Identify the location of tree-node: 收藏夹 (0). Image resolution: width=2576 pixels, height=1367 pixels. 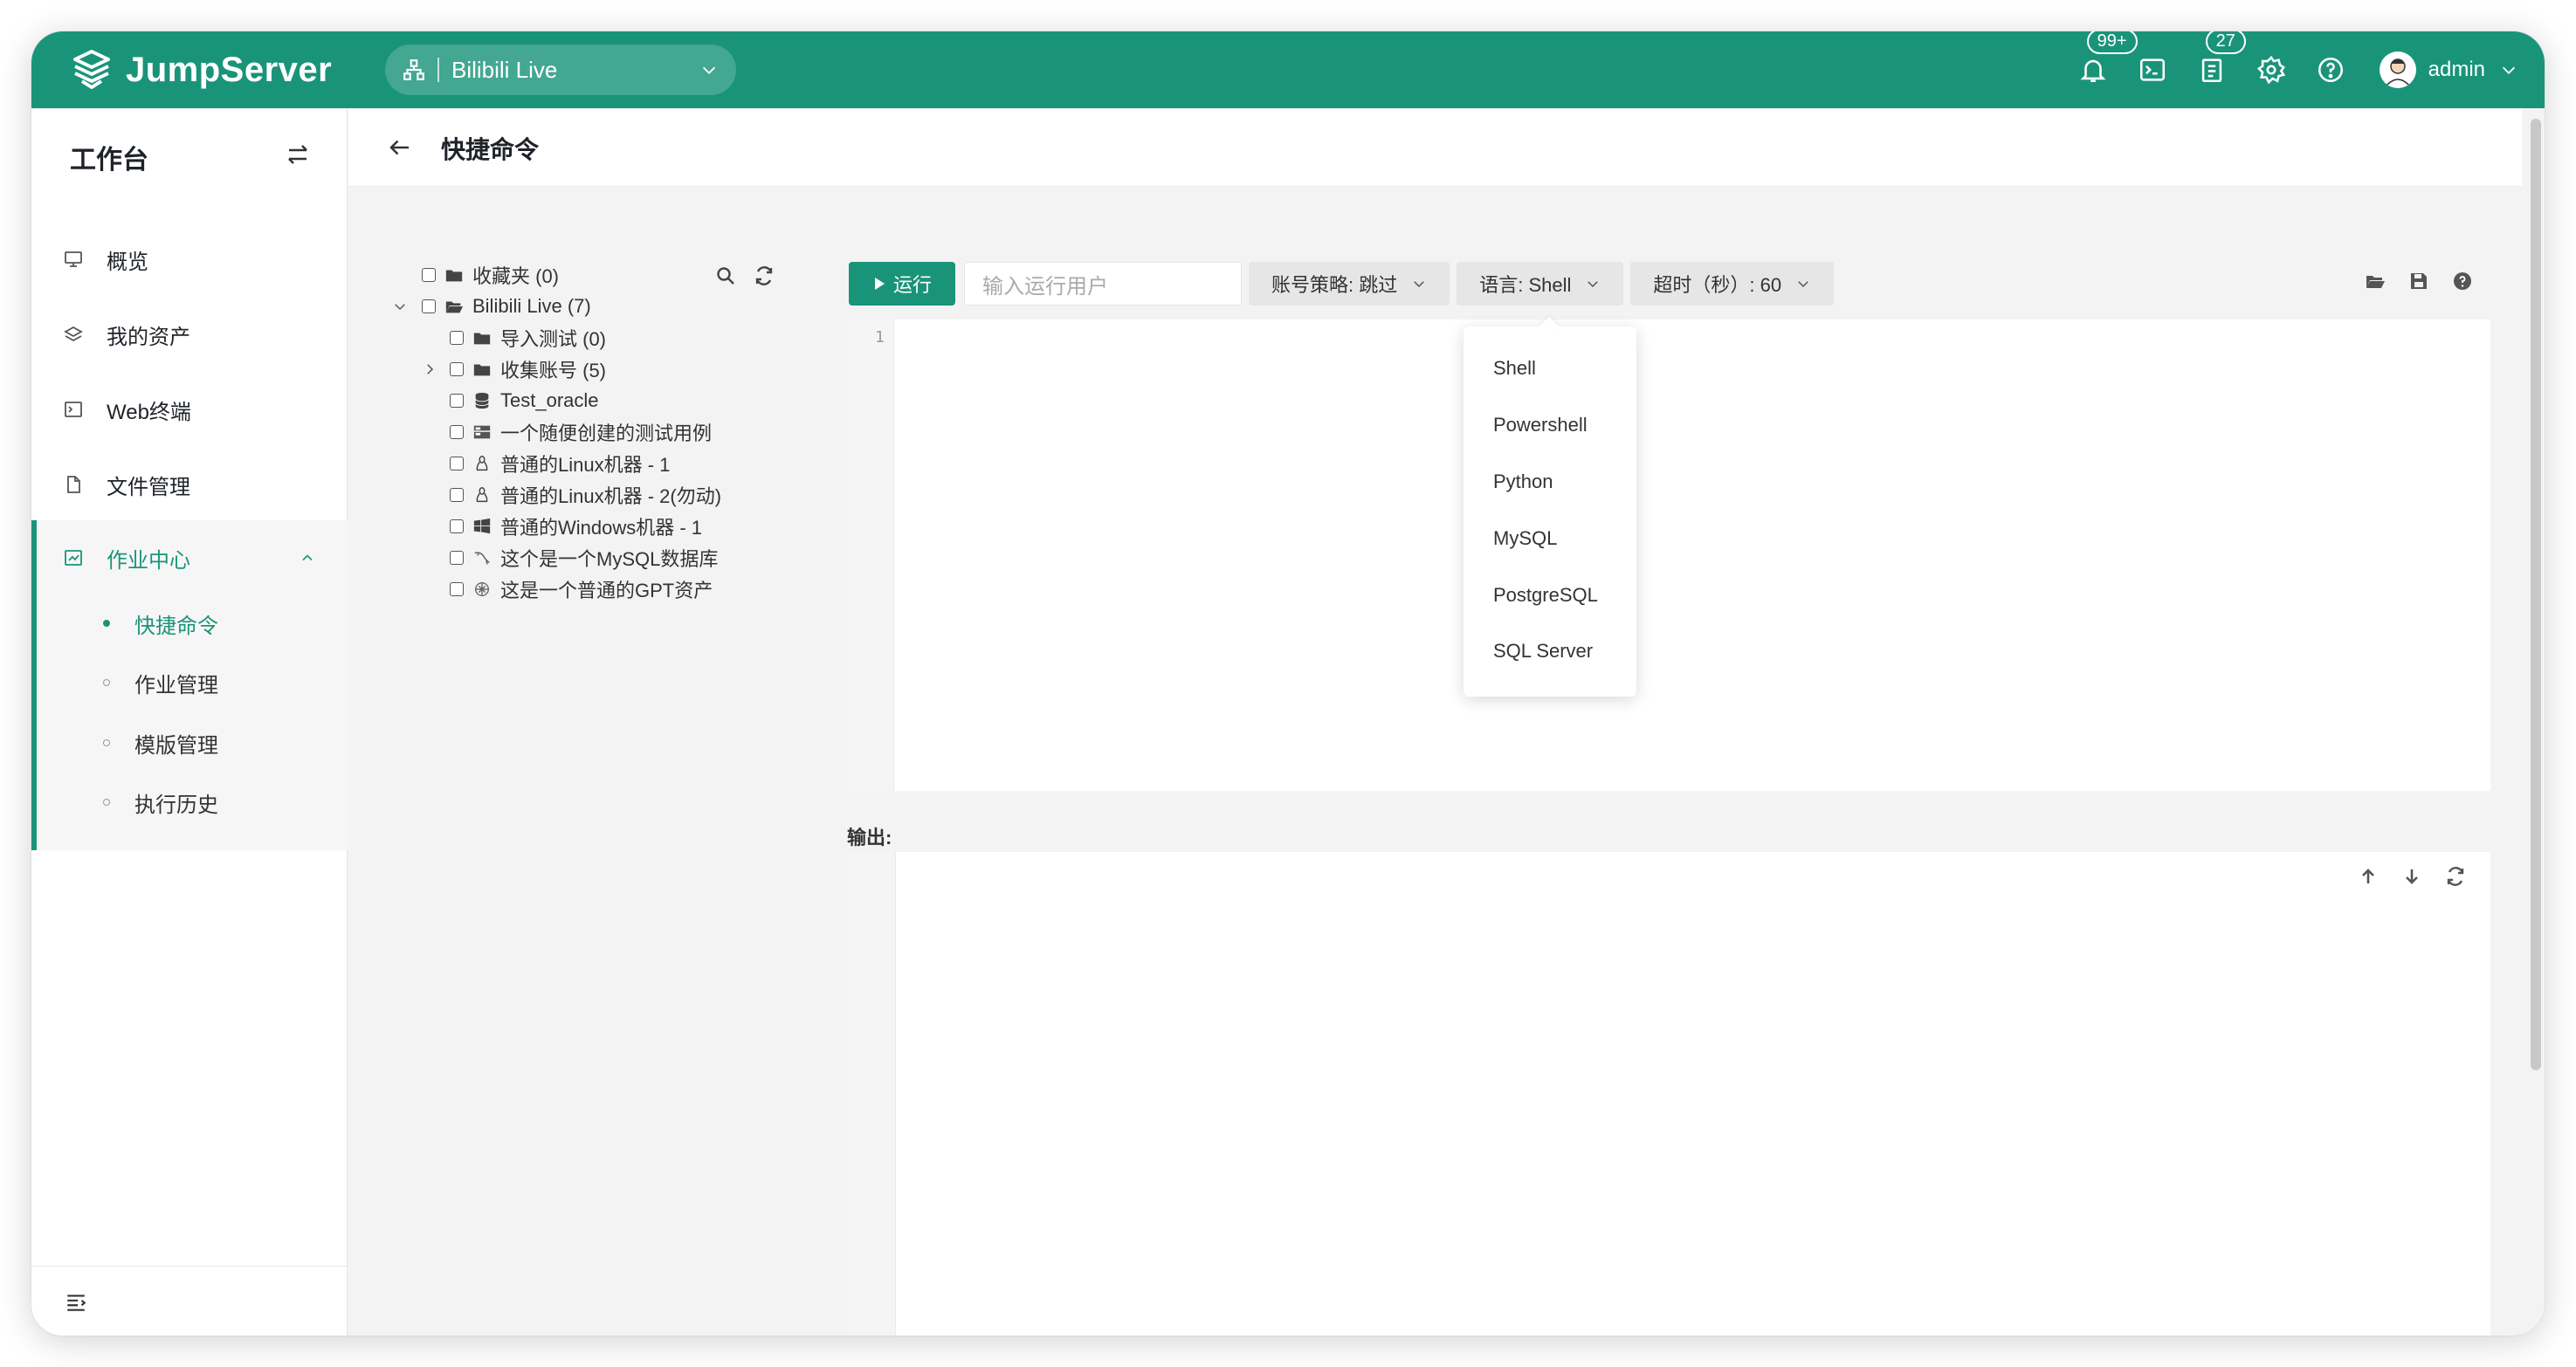
(490, 275).